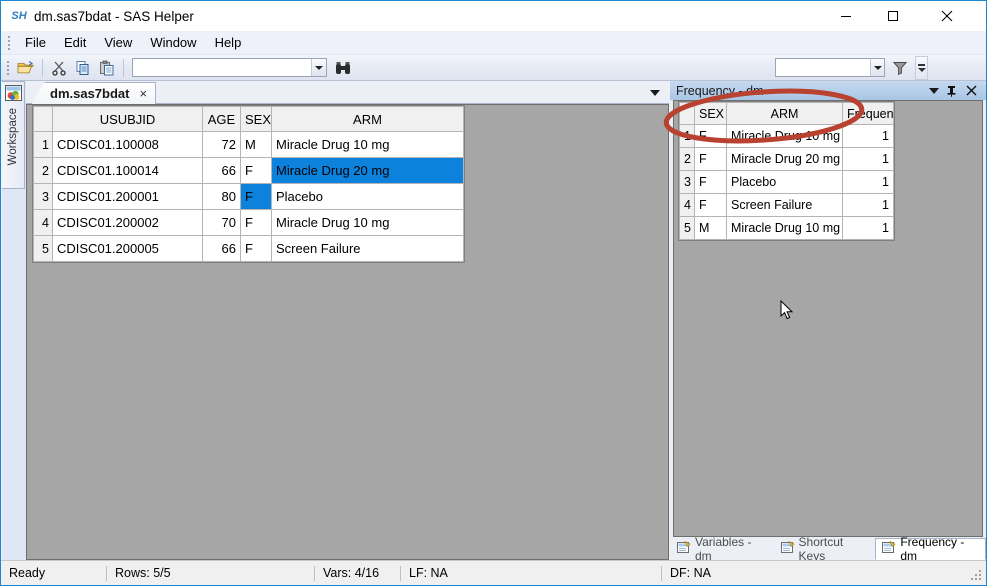 This screenshot has height=586, width=987. What do you see at coordinates (43, 119) in the screenshot?
I see `main-grid-corner` at bounding box center [43, 119].